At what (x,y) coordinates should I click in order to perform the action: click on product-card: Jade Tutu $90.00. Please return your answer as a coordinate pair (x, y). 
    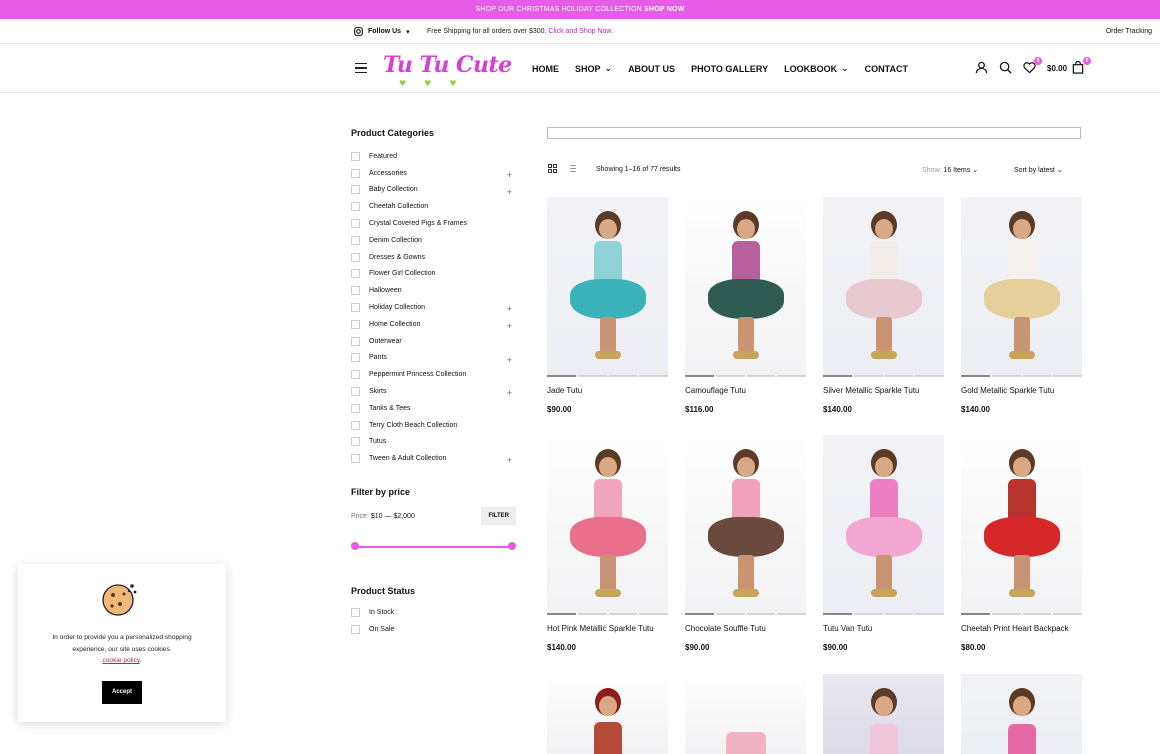
    Looking at the image, I should click on (607, 316).